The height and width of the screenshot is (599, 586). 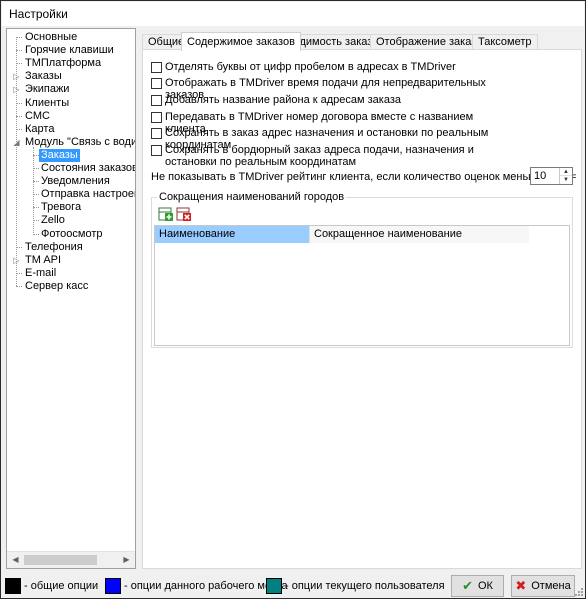 What do you see at coordinates (565, 172) in the screenshot?
I see `spinner-up-icon: ▲` at bounding box center [565, 172].